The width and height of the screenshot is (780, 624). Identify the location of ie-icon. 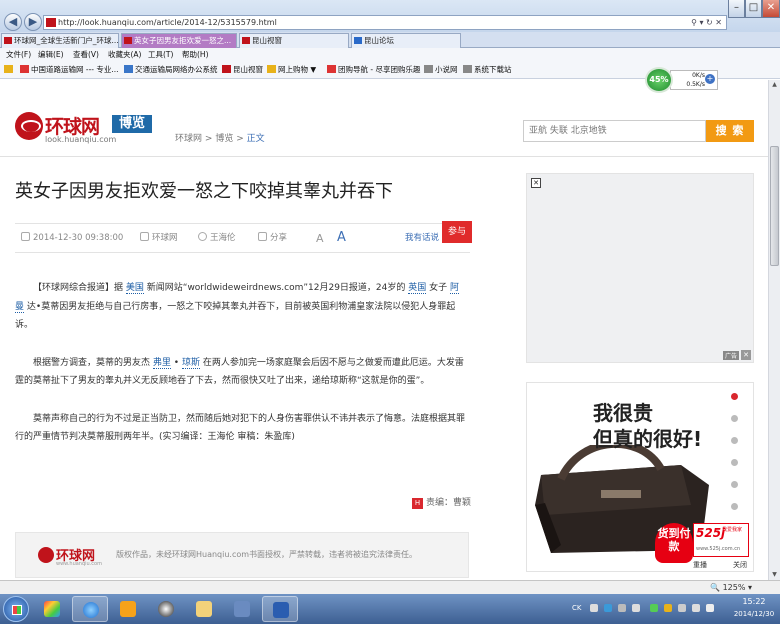
(91, 610).